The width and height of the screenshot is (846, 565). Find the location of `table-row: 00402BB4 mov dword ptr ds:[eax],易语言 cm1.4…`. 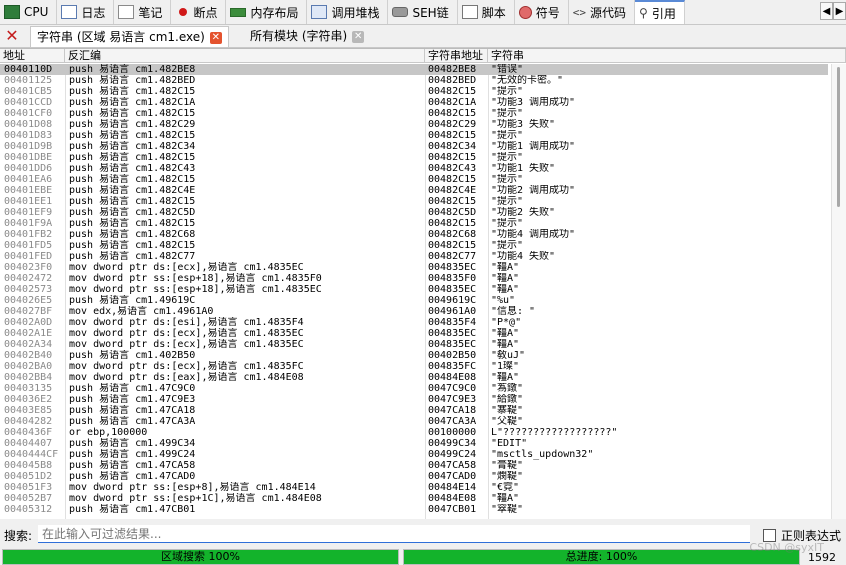

table-row: 00402BB4 mov dword ptr ds:[eax],易语言 cm1.4… is located at coordinates (414, 377).